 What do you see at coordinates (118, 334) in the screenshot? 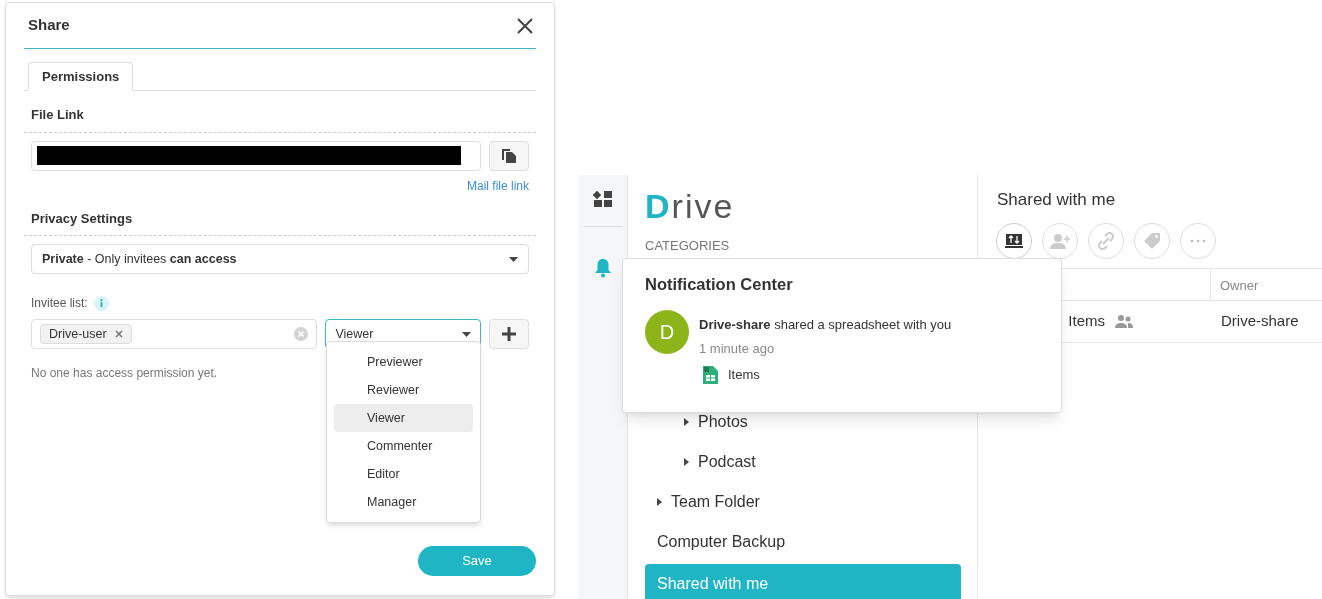
I see `remove-icon` at bounding box center [118, 334].